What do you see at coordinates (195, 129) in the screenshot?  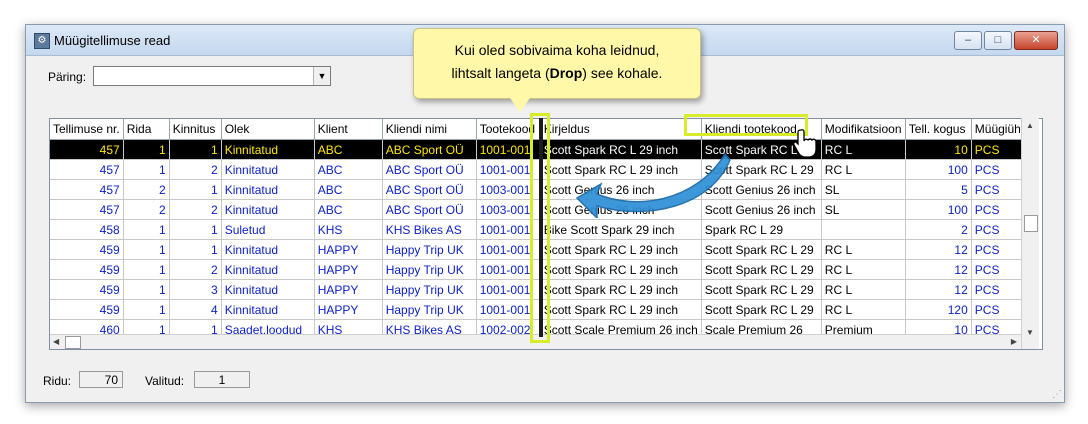 I see `col-header-confirmation: Kinnitus` at bounding box center [195, 129].